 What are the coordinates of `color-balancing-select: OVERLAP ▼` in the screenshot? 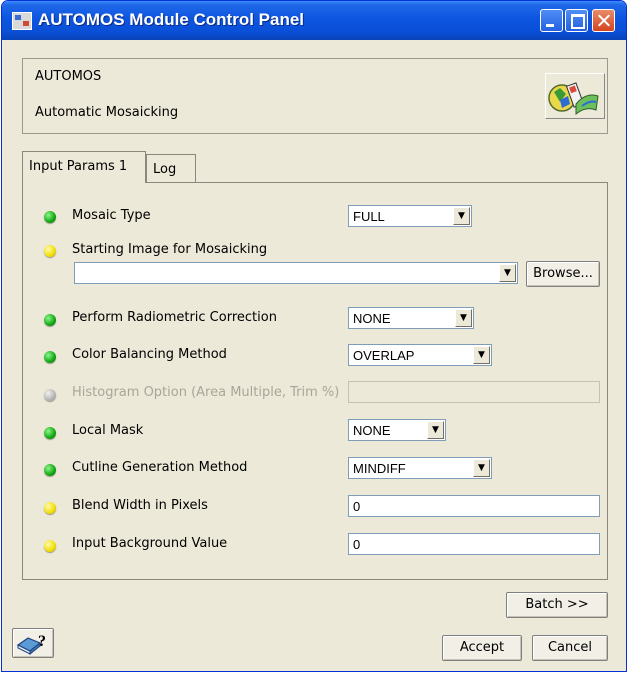 It's located at (420, 355).